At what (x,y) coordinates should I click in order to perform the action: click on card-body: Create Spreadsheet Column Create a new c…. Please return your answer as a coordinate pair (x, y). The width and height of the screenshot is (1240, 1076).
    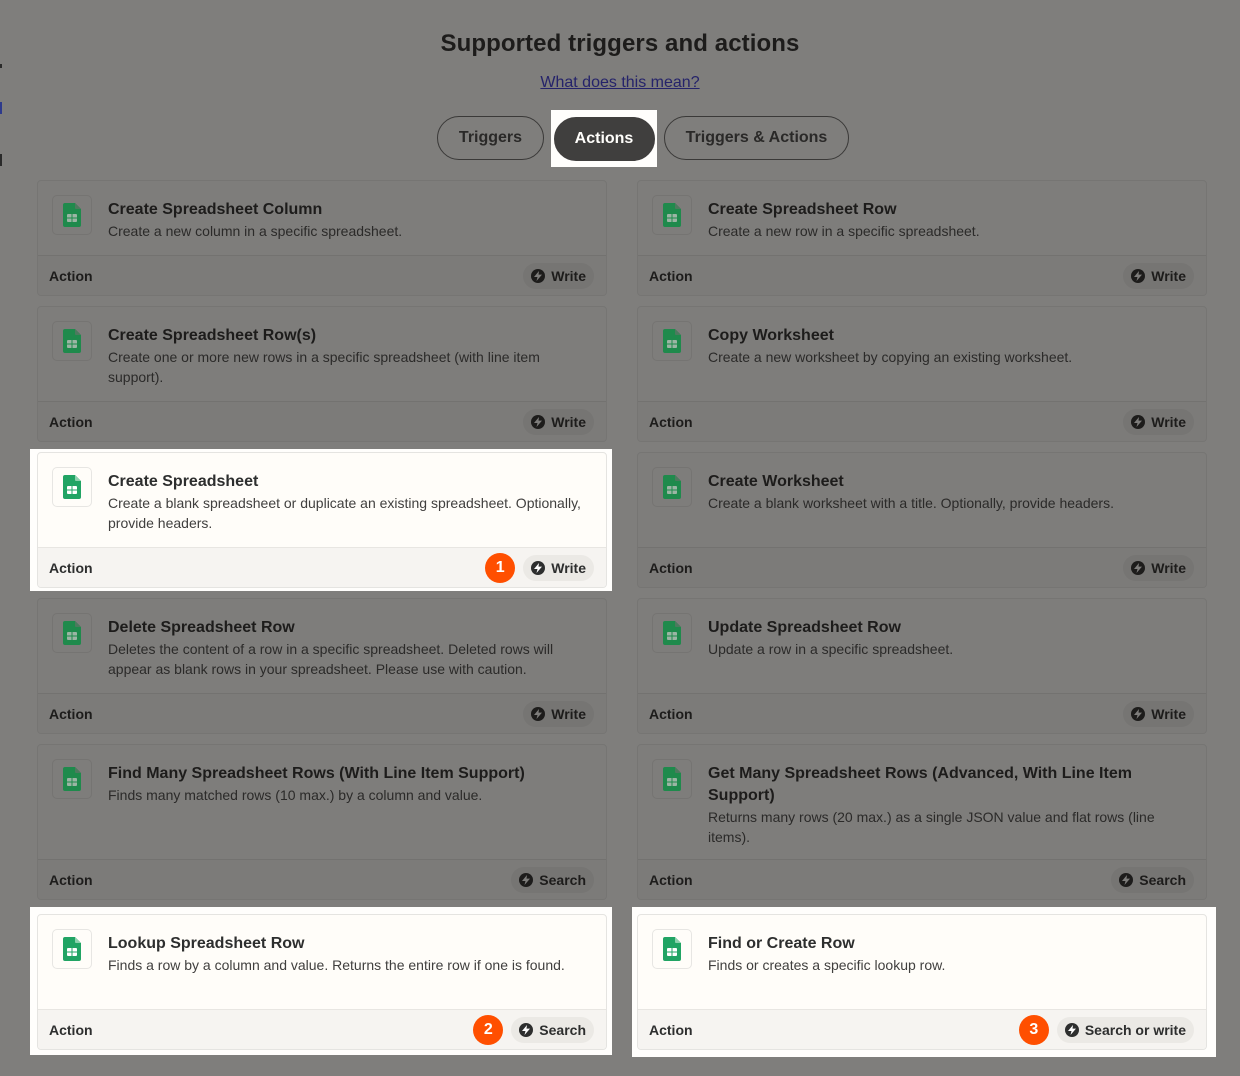
    Looking at the image, I should click on (322, 211).